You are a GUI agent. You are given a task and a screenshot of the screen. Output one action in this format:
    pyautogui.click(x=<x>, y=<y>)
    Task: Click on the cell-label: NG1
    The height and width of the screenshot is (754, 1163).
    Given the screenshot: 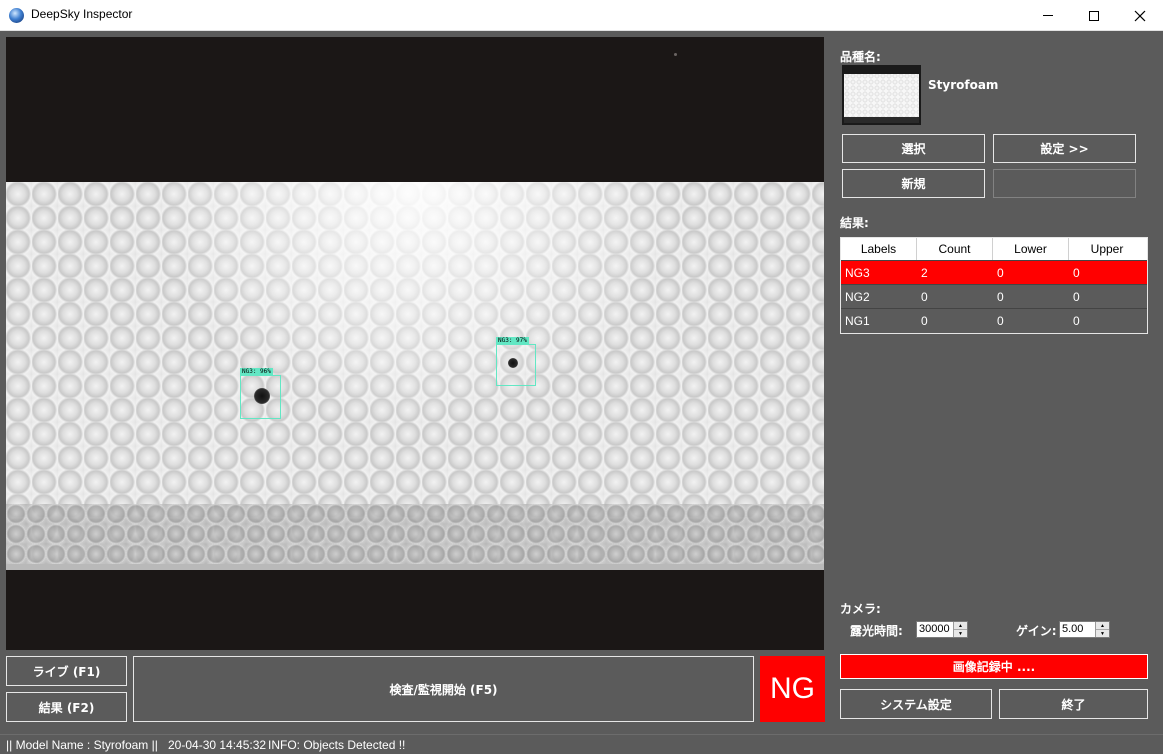 What is the action you would take?
    pyautogui.click(x=857, y=320)
    